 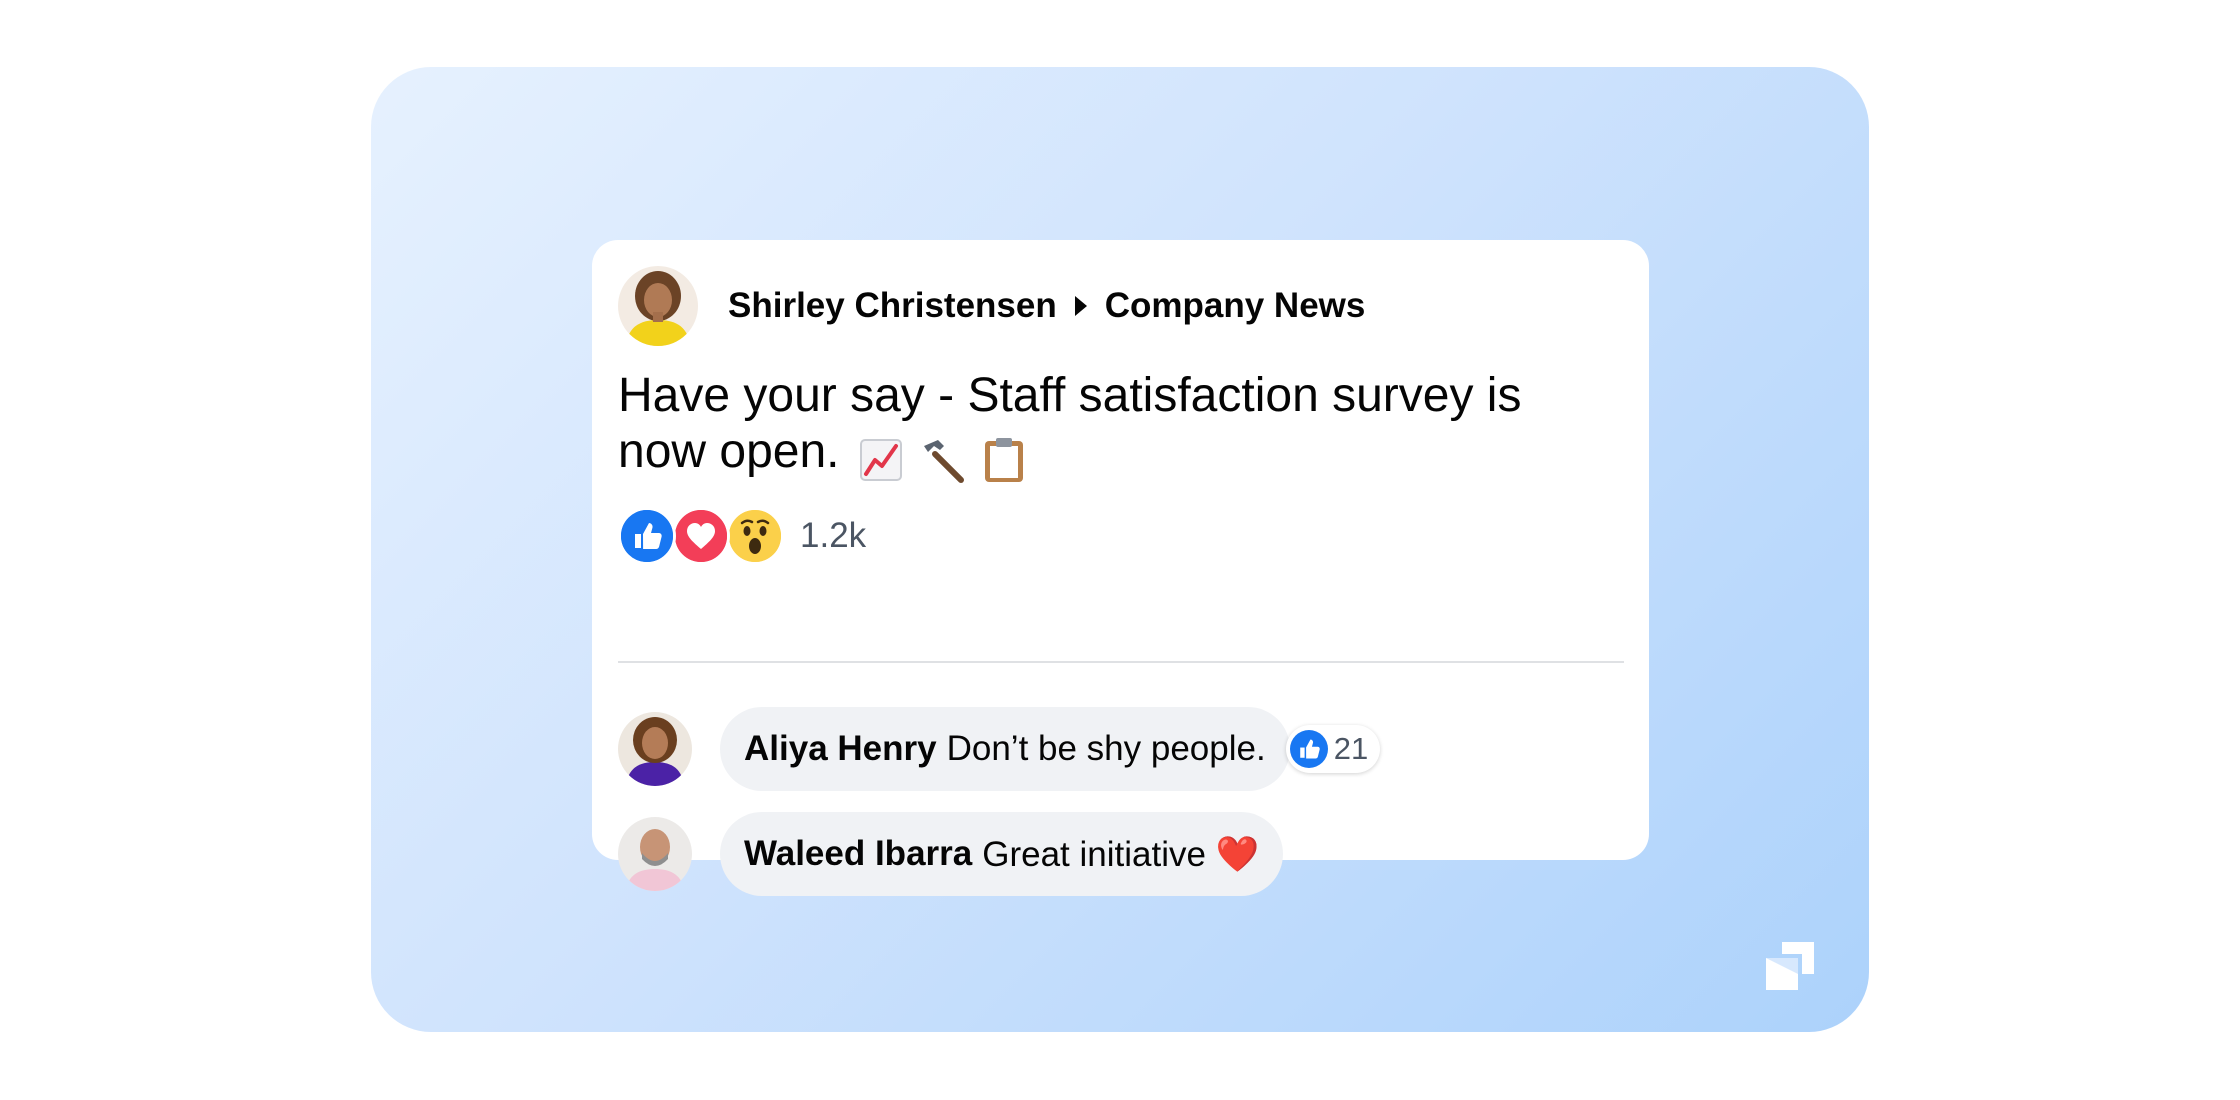 What do you see at coordinates (1081, 306) in the screenshot?
I see `caret-right-icon` at bounding box center [1081, 306].